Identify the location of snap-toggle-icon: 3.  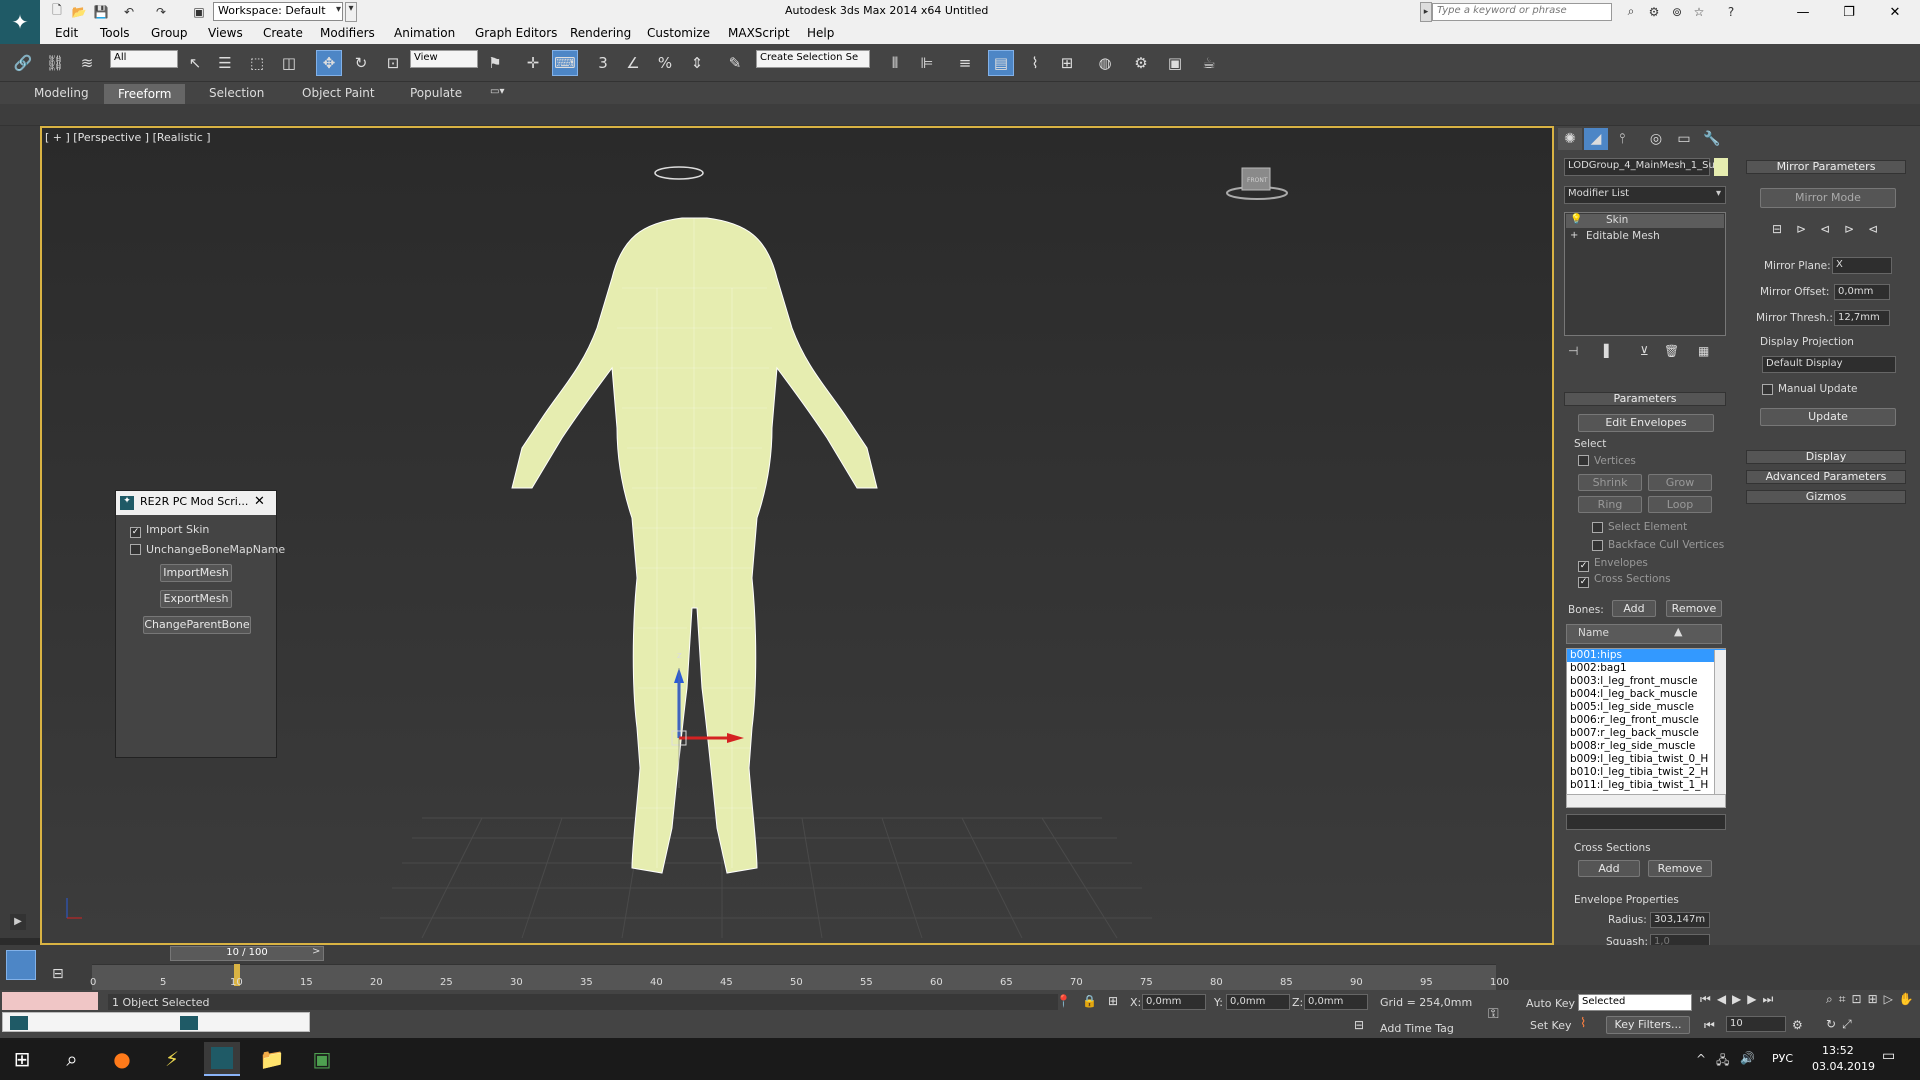
(603, 63).